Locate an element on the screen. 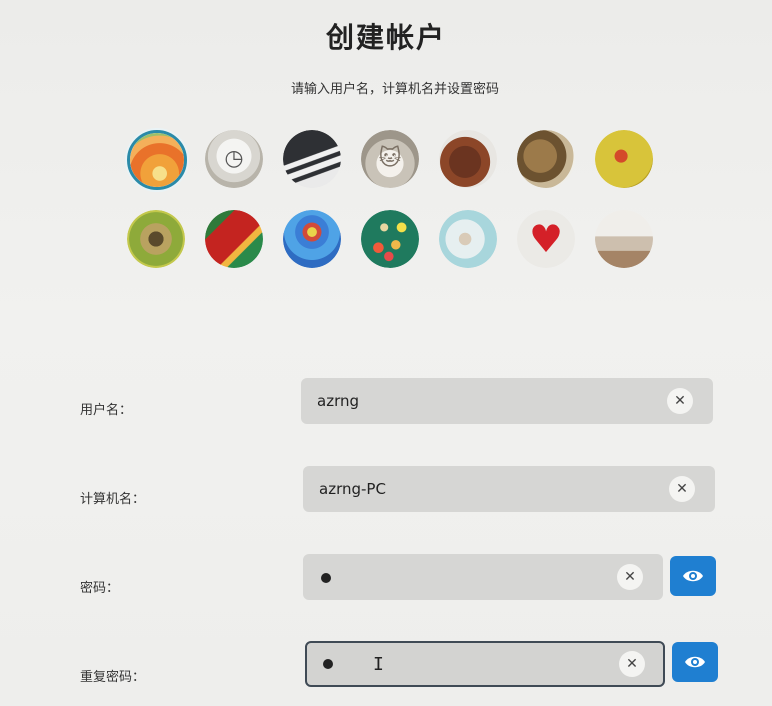 The image size is (772, 706). avatar-kitten: 🐱 is located at coordinates (390, 159).